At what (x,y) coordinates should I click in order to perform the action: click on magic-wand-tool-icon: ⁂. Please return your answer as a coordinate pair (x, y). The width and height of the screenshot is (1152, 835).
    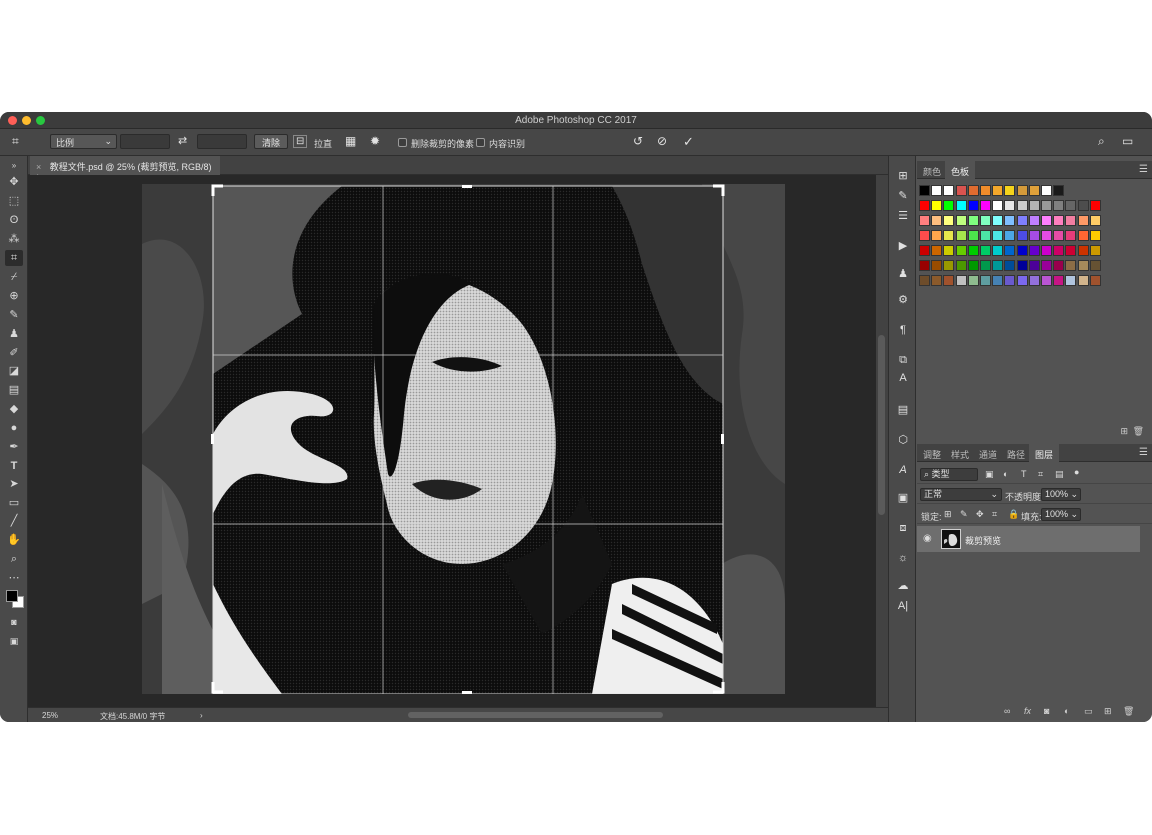
    Looking at the image, I should click on (14, 239).